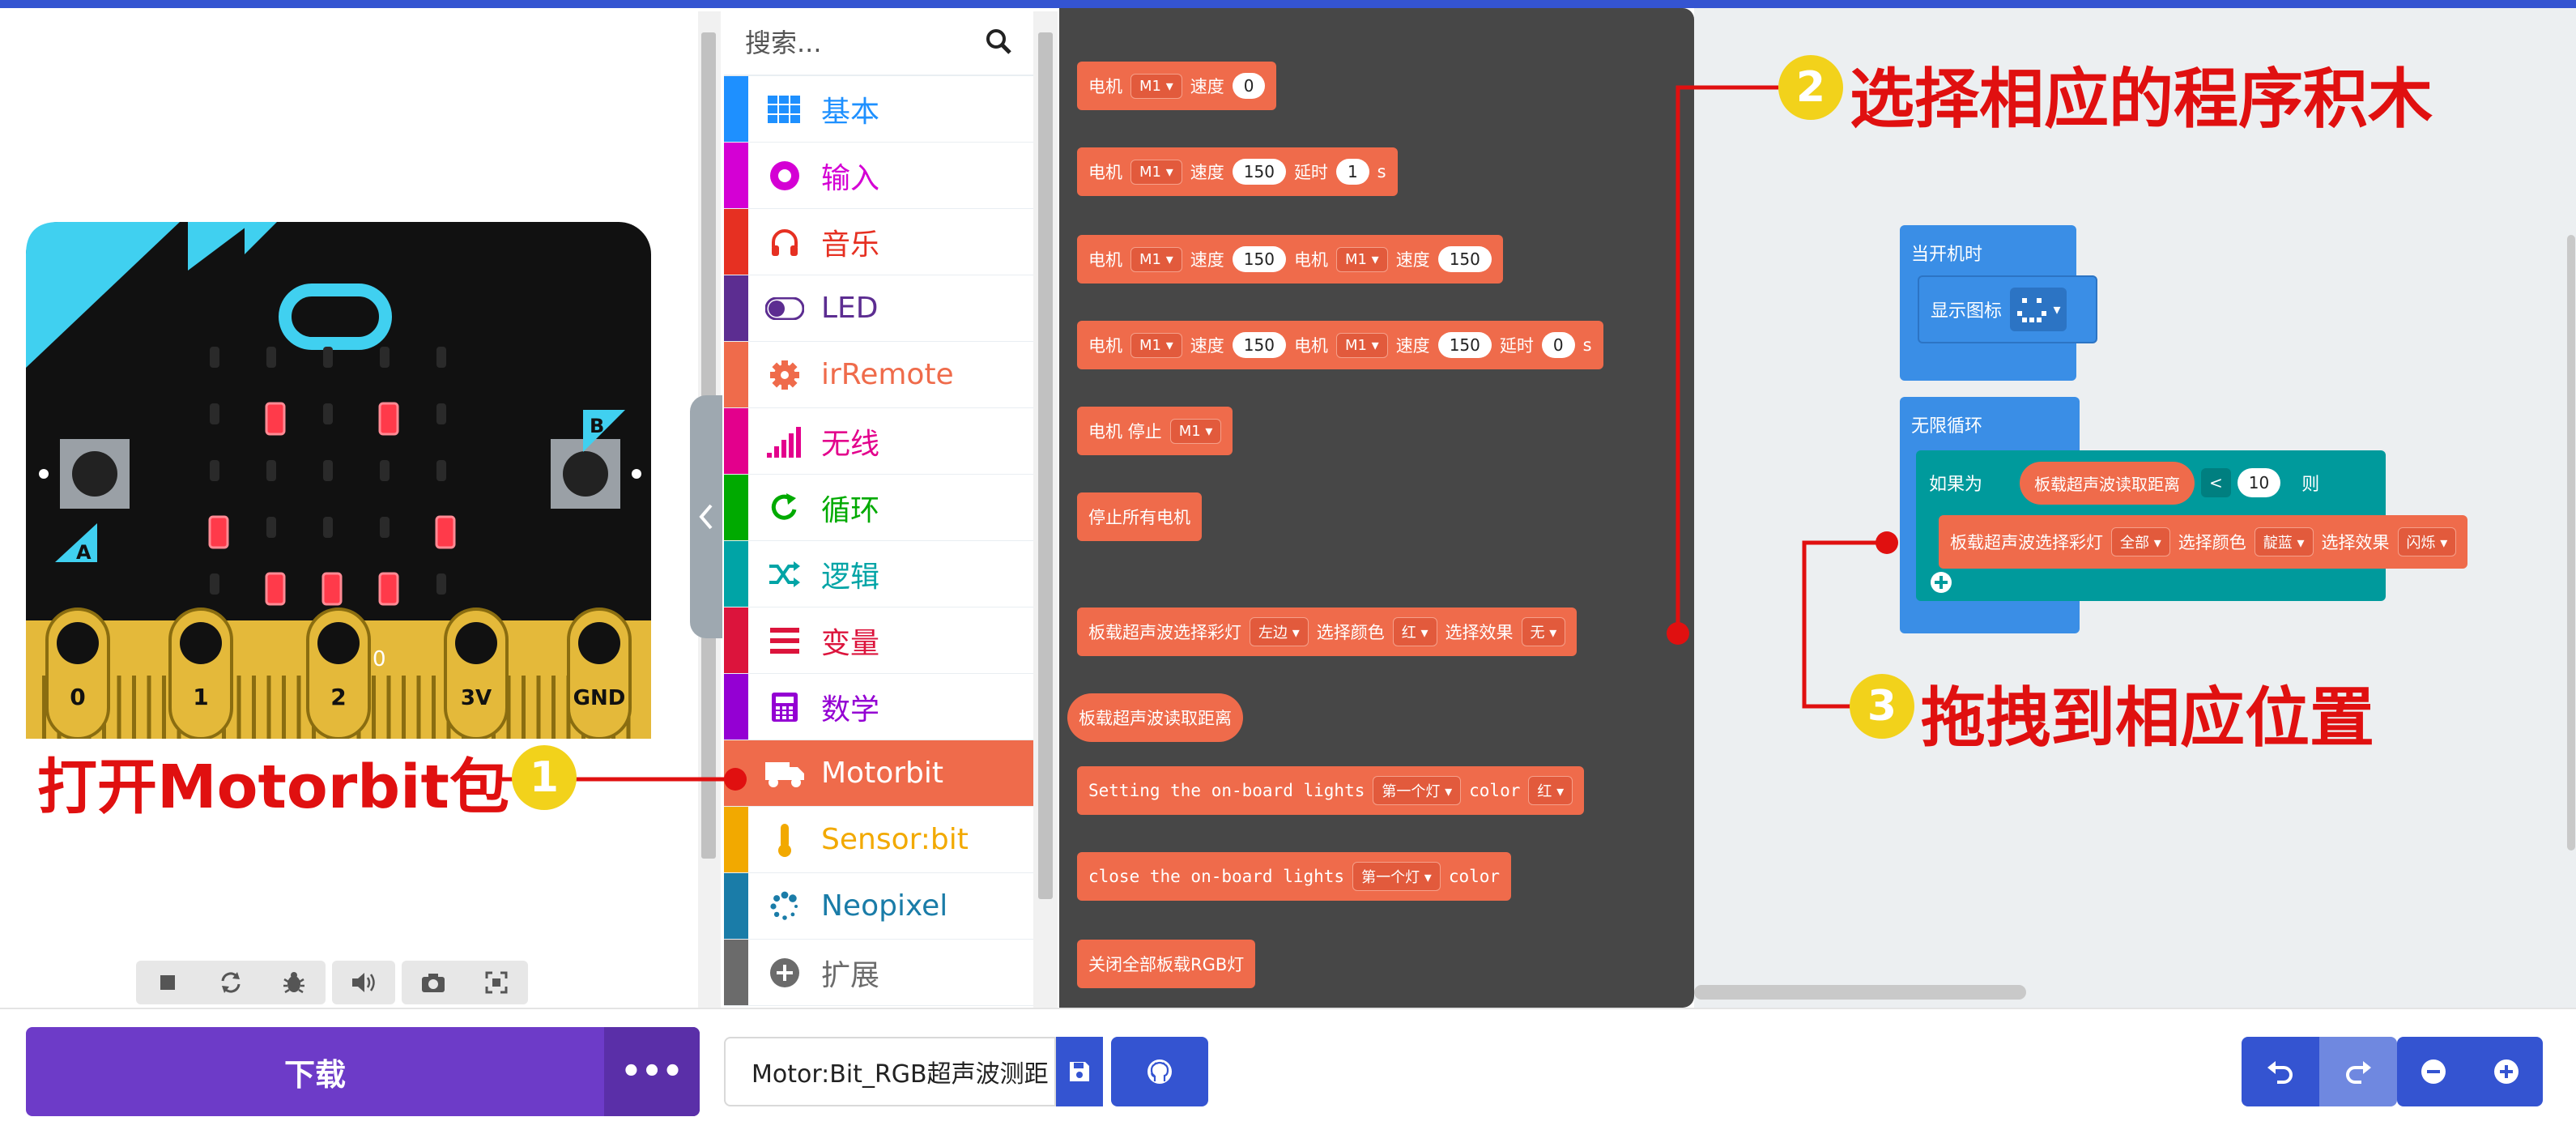  Describe the element at coordinates (1352, 172) in the screenshot. I see `delay-value: 1` at that location.